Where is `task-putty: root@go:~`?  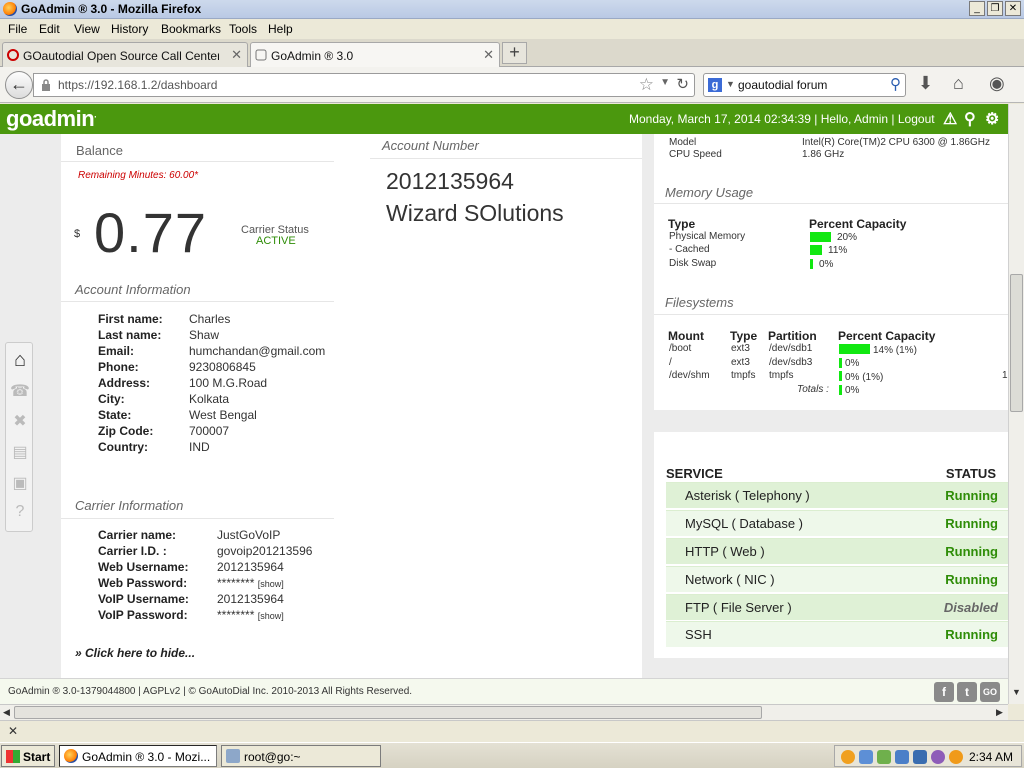
task-putty: root@go:~ is located at coordinates (301, 756).